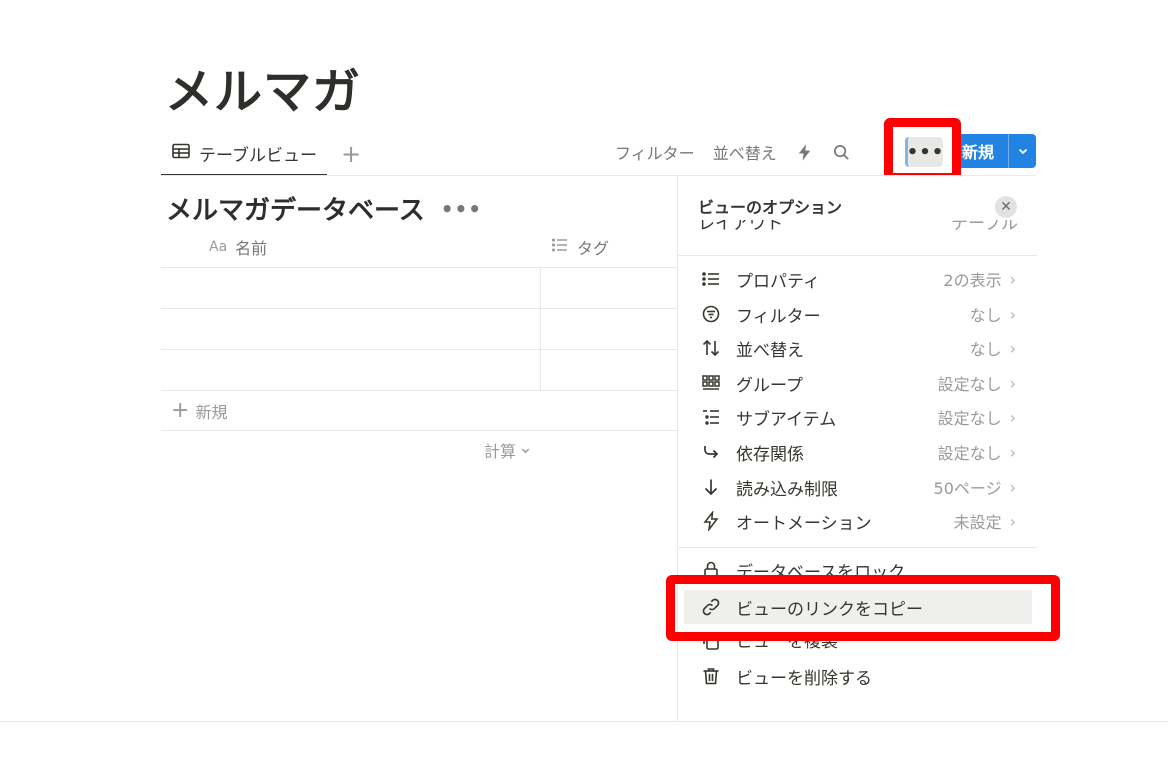 The image size is (1168, 762). Describe the element at coordinates (857, 676) in the screenshot. I see `panel-action-delete-view: ビューを削除する` at that location.